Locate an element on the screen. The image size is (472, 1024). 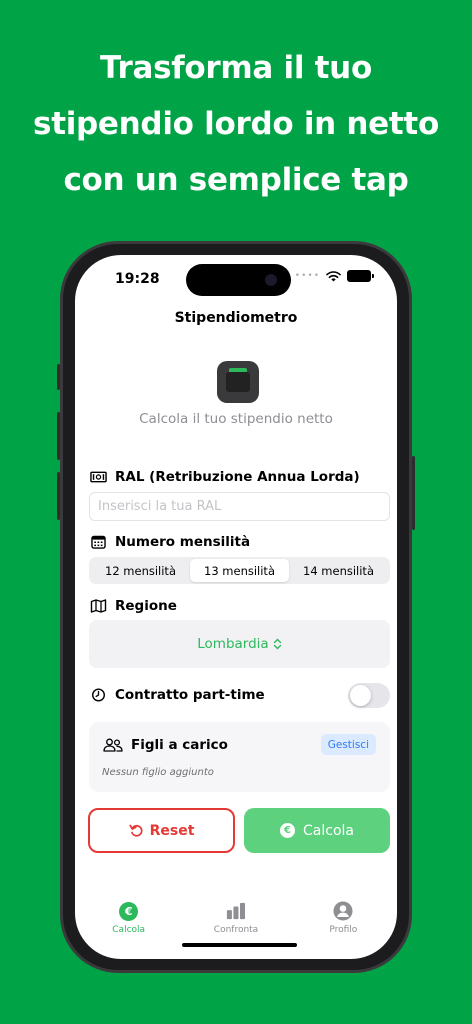
banknote-icon is located at coordinates (98, 477).